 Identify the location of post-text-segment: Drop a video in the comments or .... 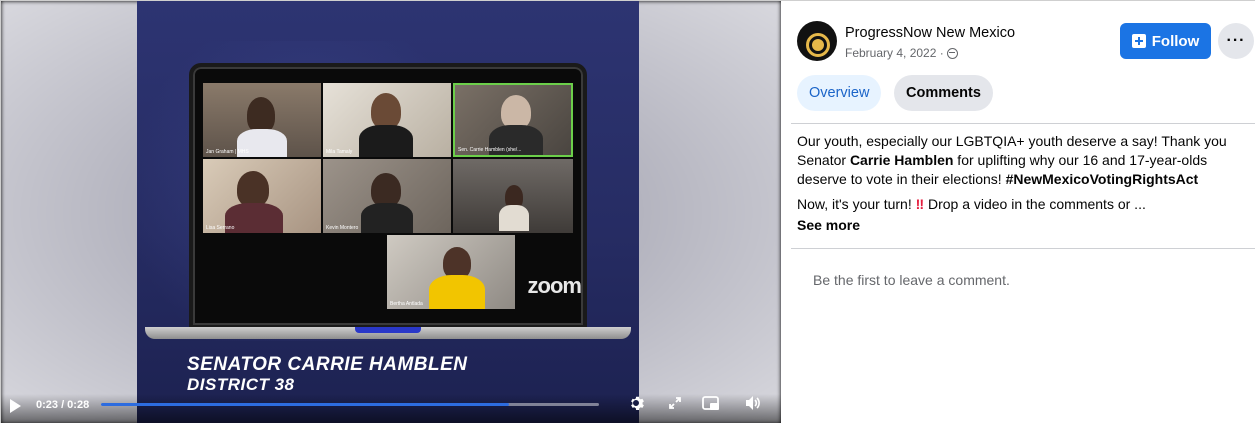
(1035, 204).